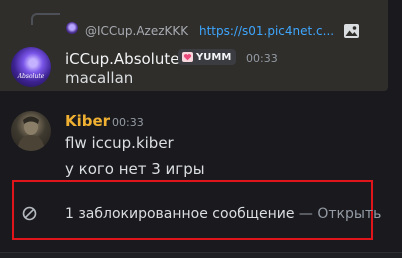  What do you see at coordinates (29, 213) in the screenshot?
I see `block-icon` at bounding box center [29, 213].